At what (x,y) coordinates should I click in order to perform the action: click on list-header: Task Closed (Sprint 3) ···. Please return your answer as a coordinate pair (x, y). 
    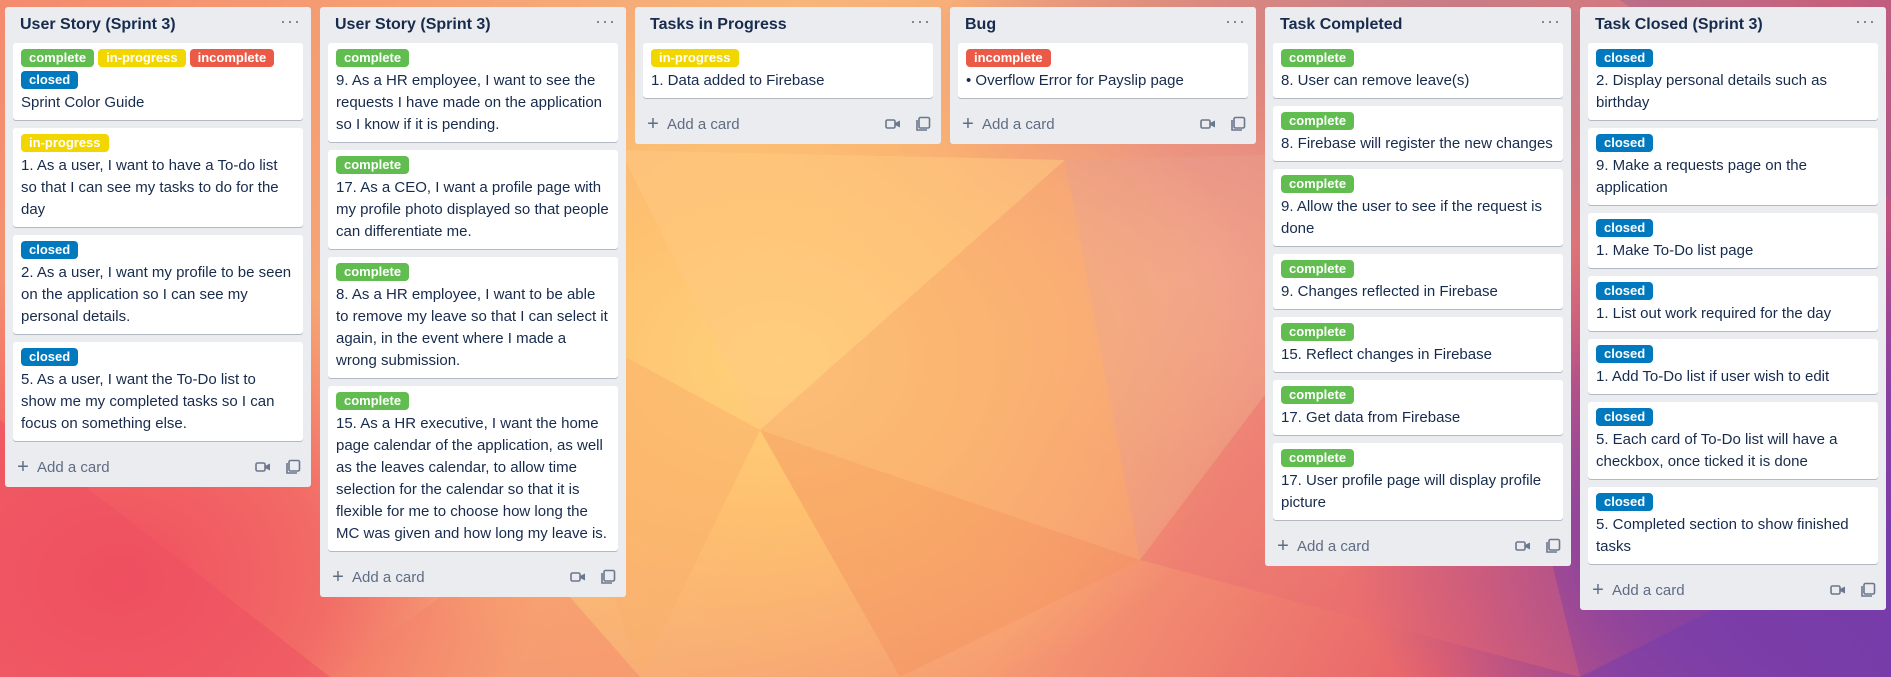
    Looking at the image, I should click on (1733, 25).